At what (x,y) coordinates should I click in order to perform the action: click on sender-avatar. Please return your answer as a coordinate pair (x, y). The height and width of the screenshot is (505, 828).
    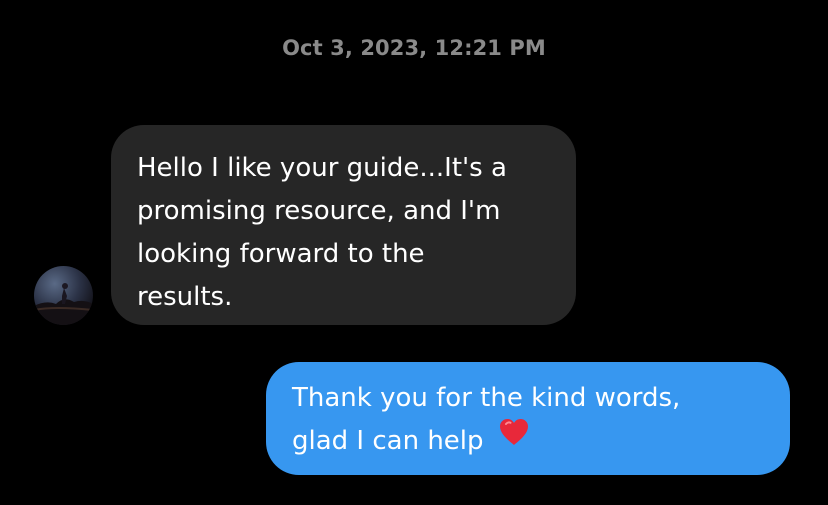
    Looking at the image, I should click on (63, 295).